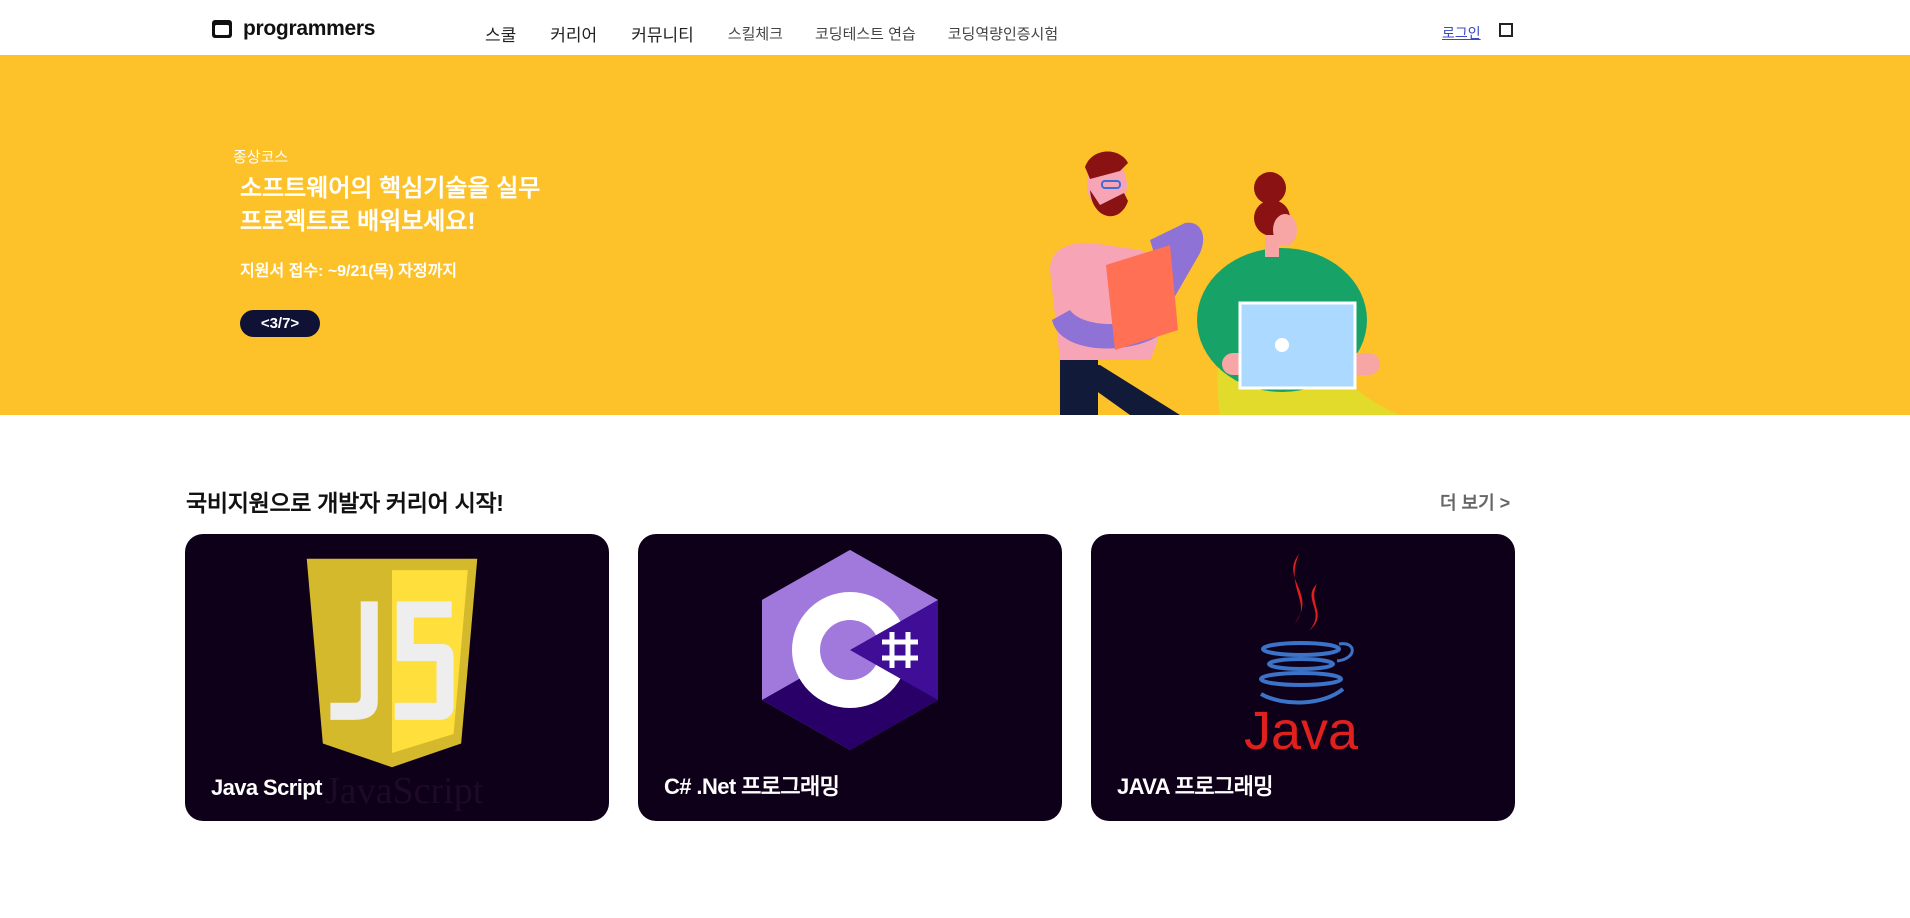 The image size is (1910, 918). I want to click on nav-item-skill-check: 스킬체크, so click(755, 33).